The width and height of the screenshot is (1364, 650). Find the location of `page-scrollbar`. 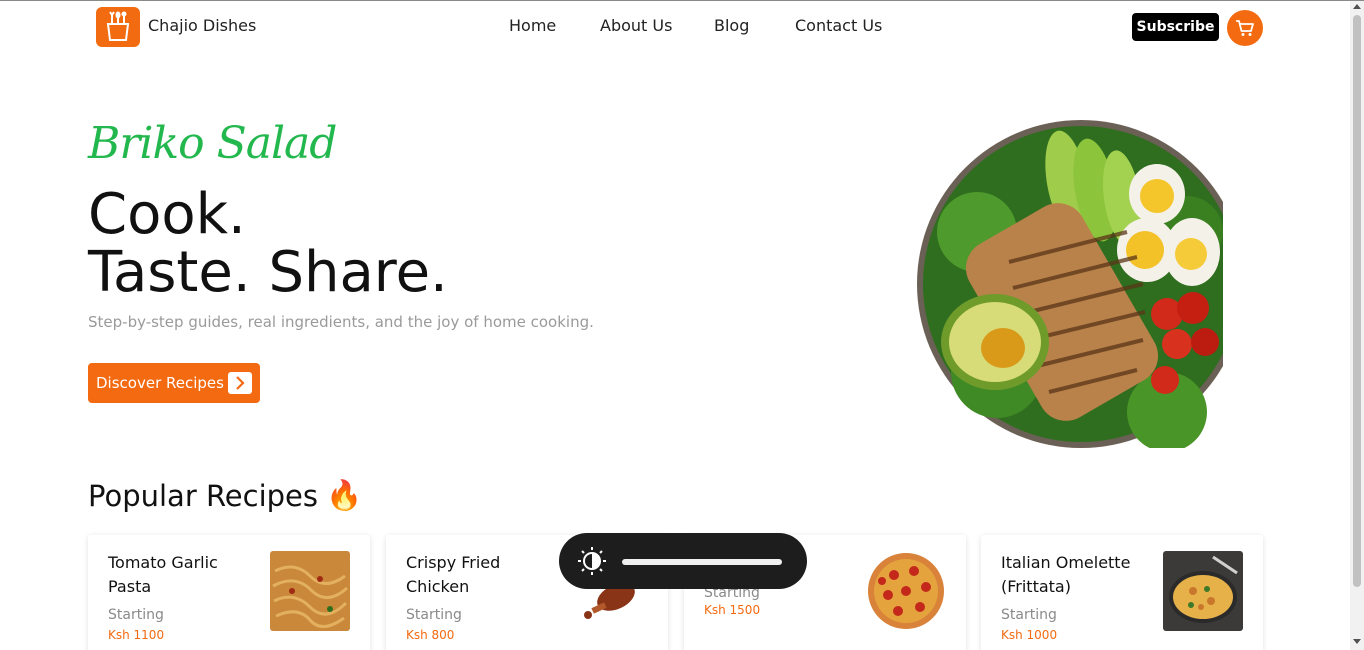

page-scrollbar is located at coordinates (1357, 325).